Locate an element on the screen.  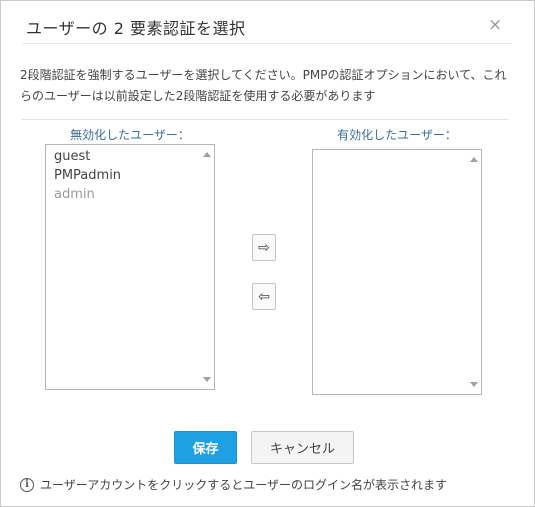
arrow-left-icon: ⇦ is located at coordinates (264, 296).